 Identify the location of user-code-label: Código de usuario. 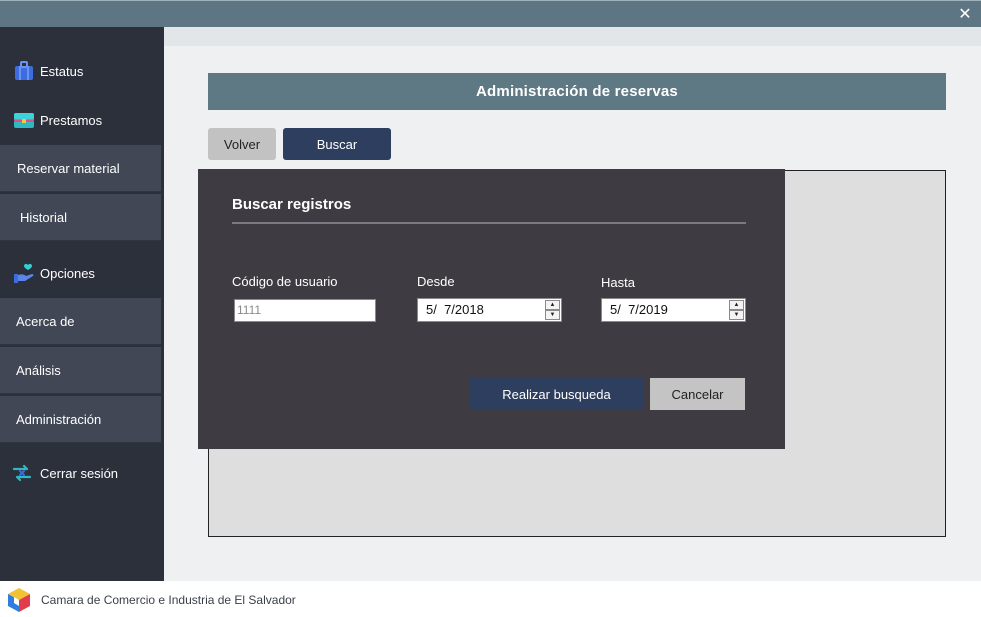
(285, 281).